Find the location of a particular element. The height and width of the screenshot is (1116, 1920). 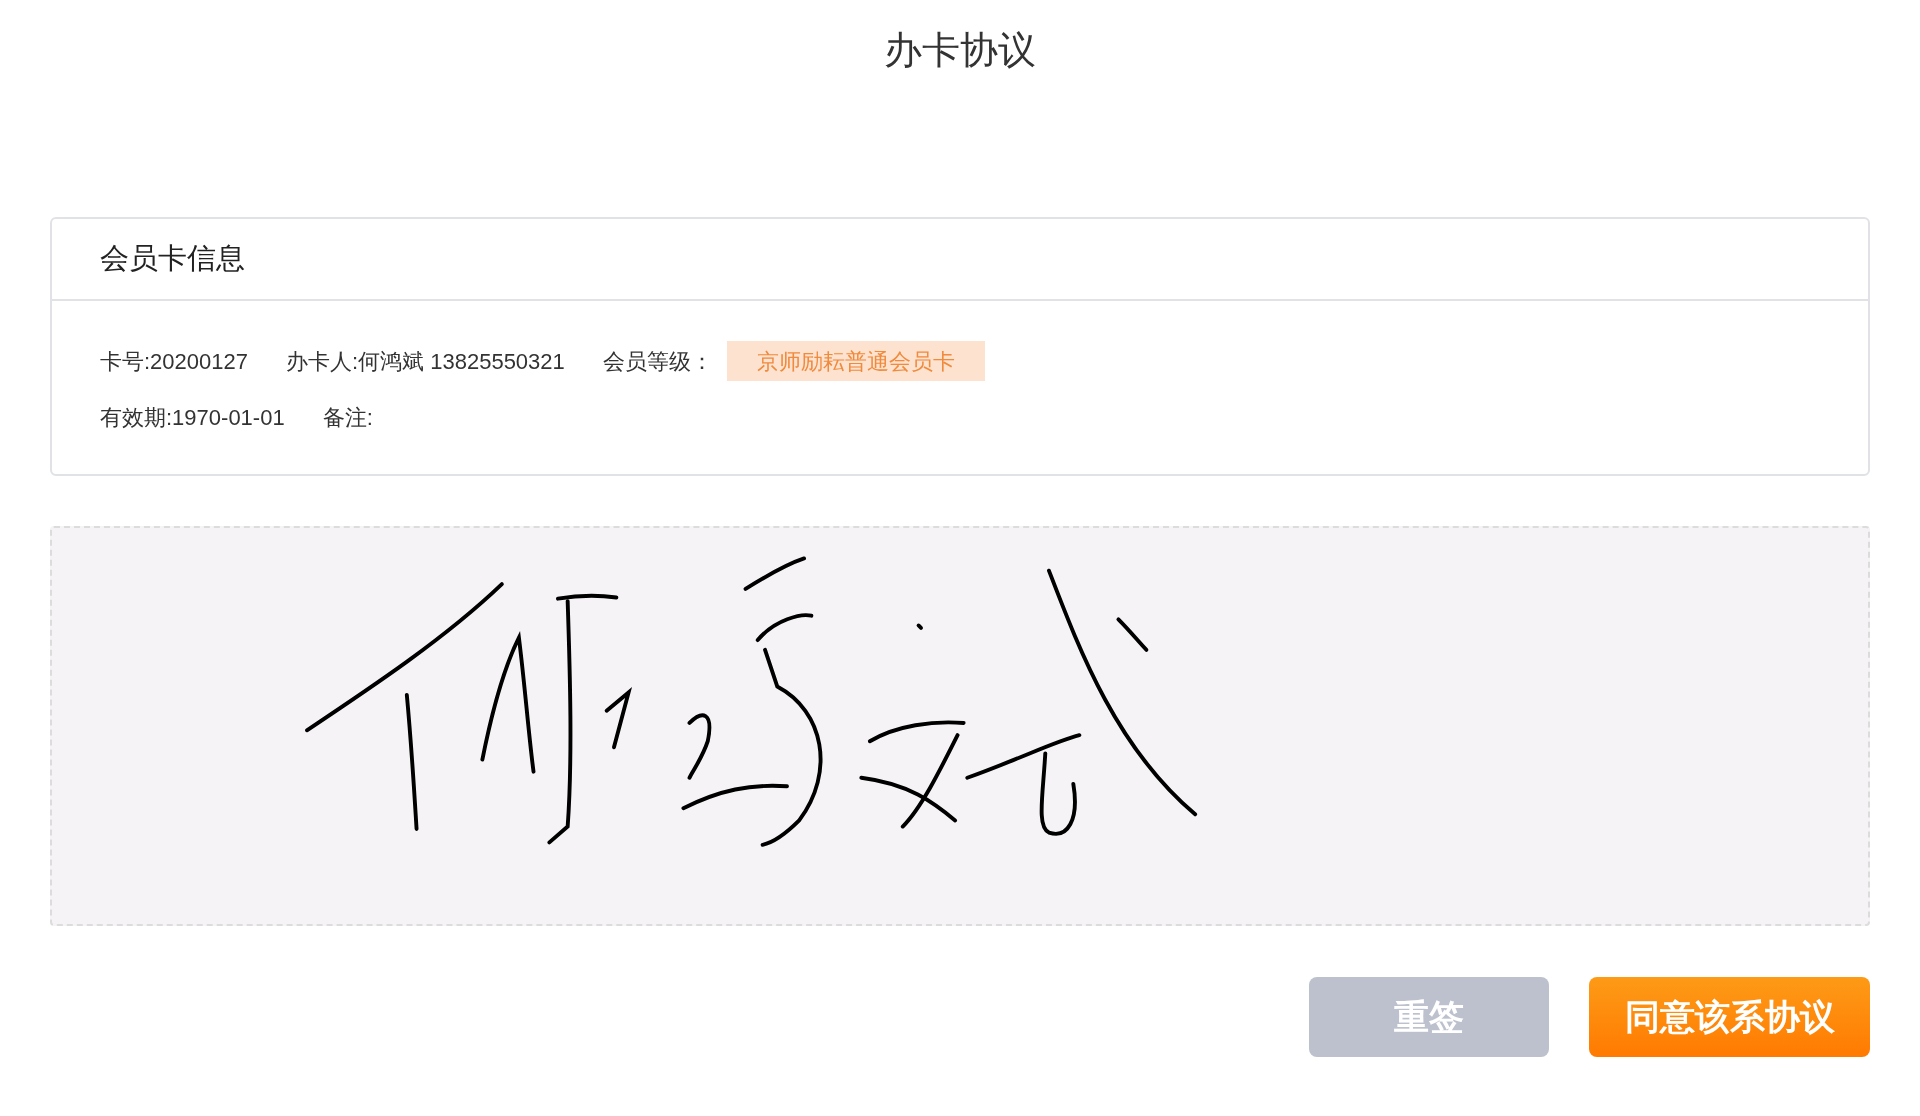

card-title: 会员卡信息 is located at coordinates (172, 259).